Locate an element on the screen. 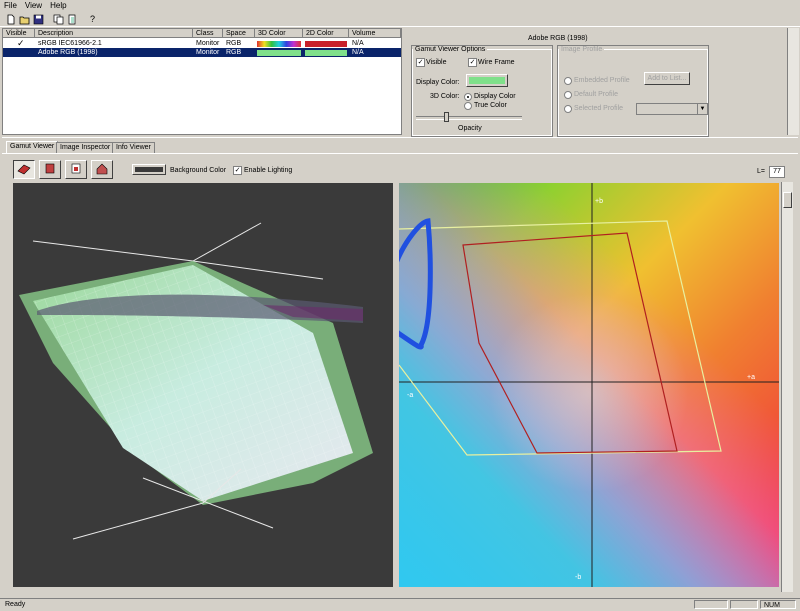  col-space: Space is located at coordinates (239, 33).